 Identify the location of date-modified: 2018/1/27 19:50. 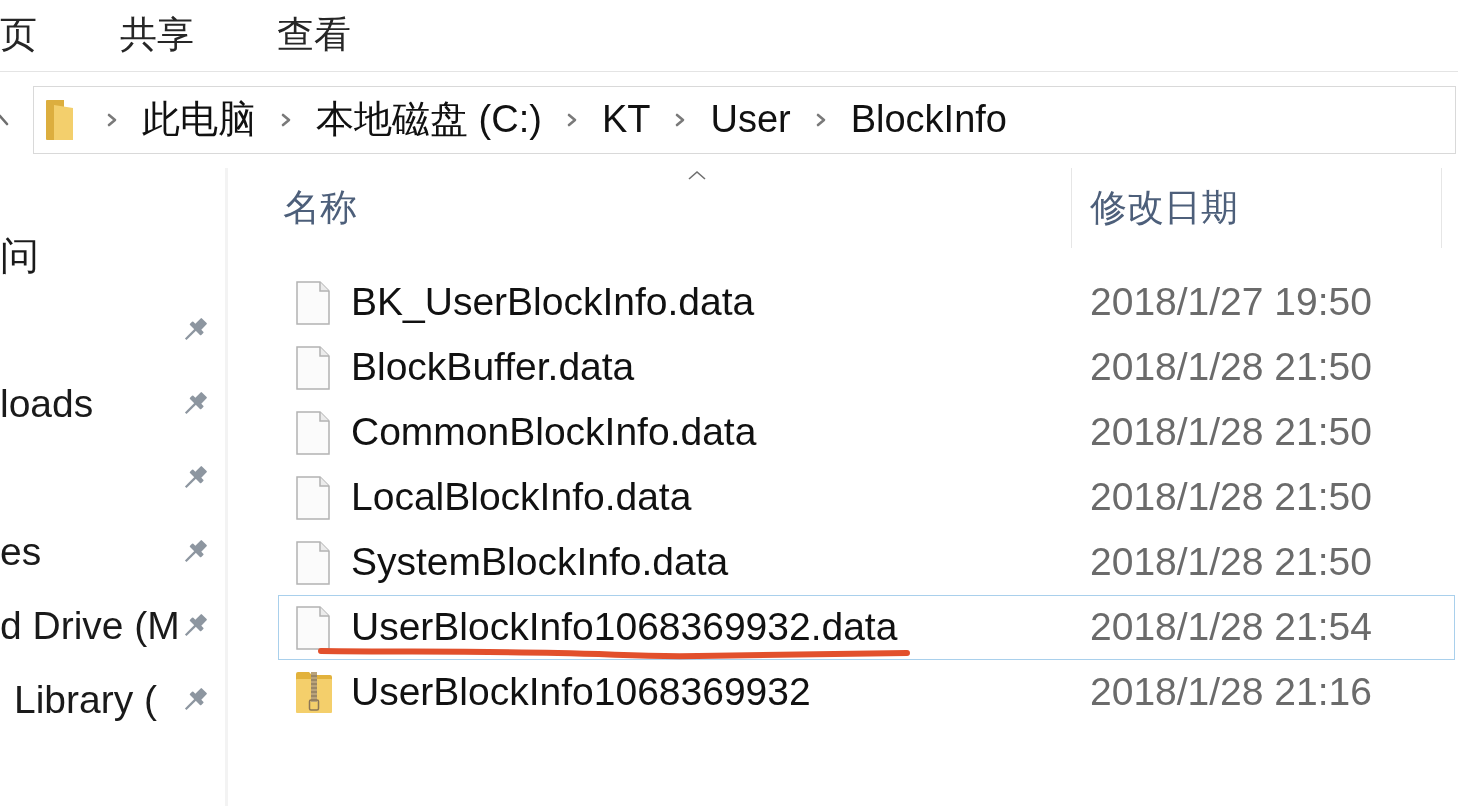
(1230, 302).